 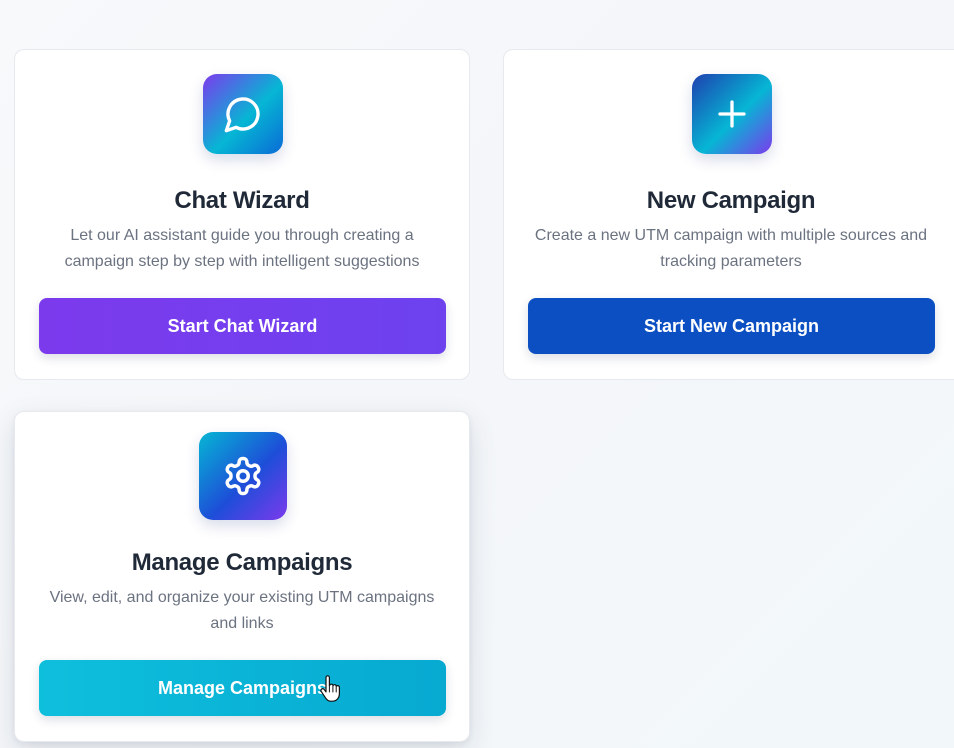 I want to click on card-title: Chat Wizard, so click(x=242, y=200).